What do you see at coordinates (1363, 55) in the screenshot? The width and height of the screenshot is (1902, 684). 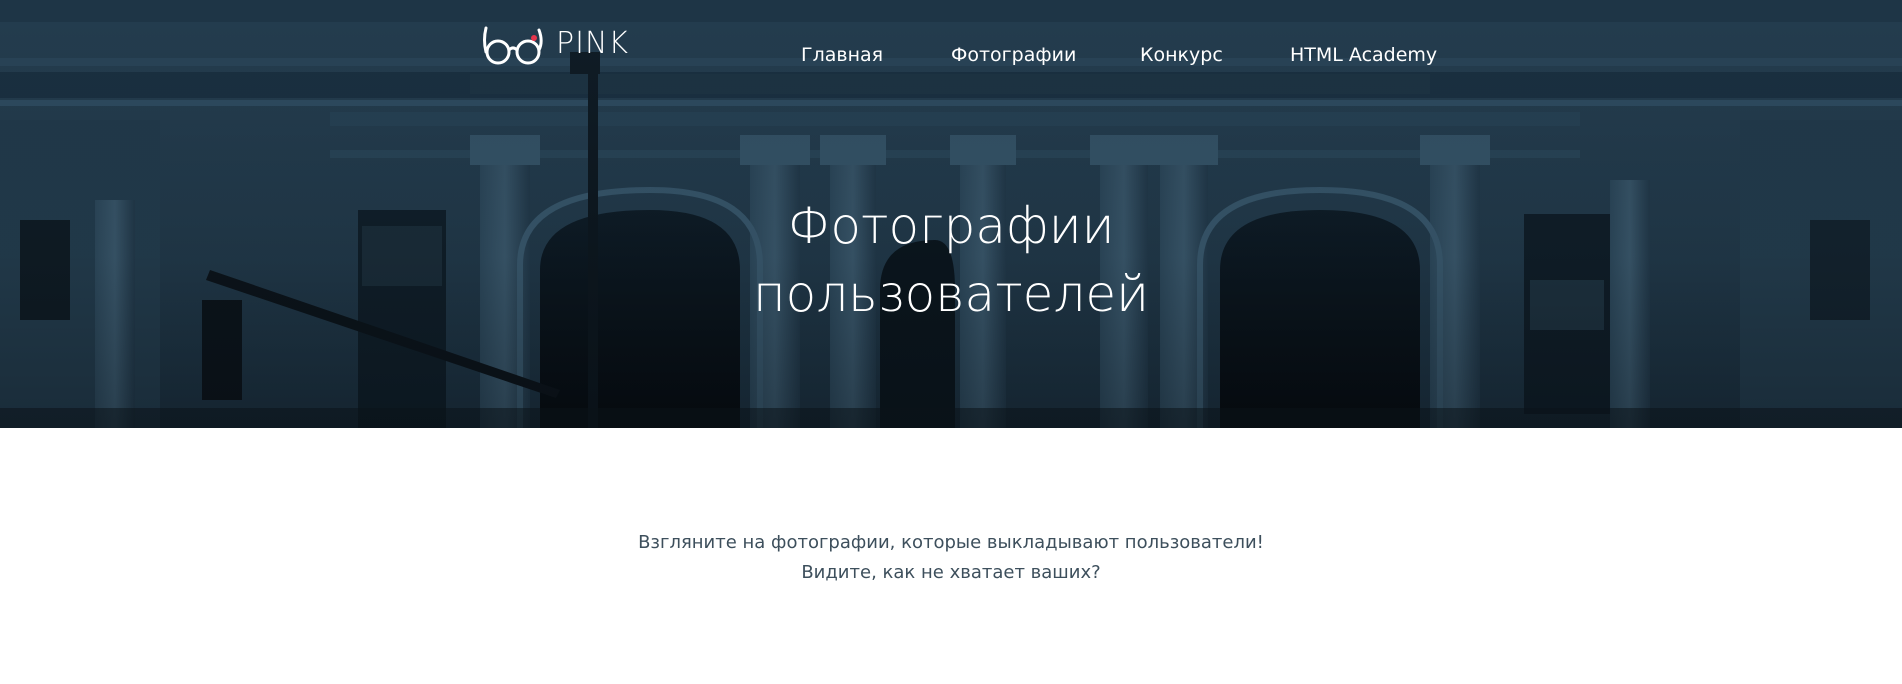 I see `nav-item-html-academy: HTML Academy` at bounding box center [1363, 55].